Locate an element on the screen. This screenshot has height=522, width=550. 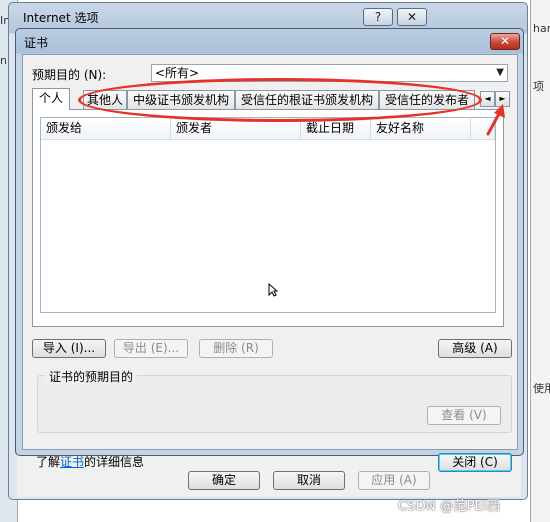
background-text: 项 is located at coordinates (538, 86).